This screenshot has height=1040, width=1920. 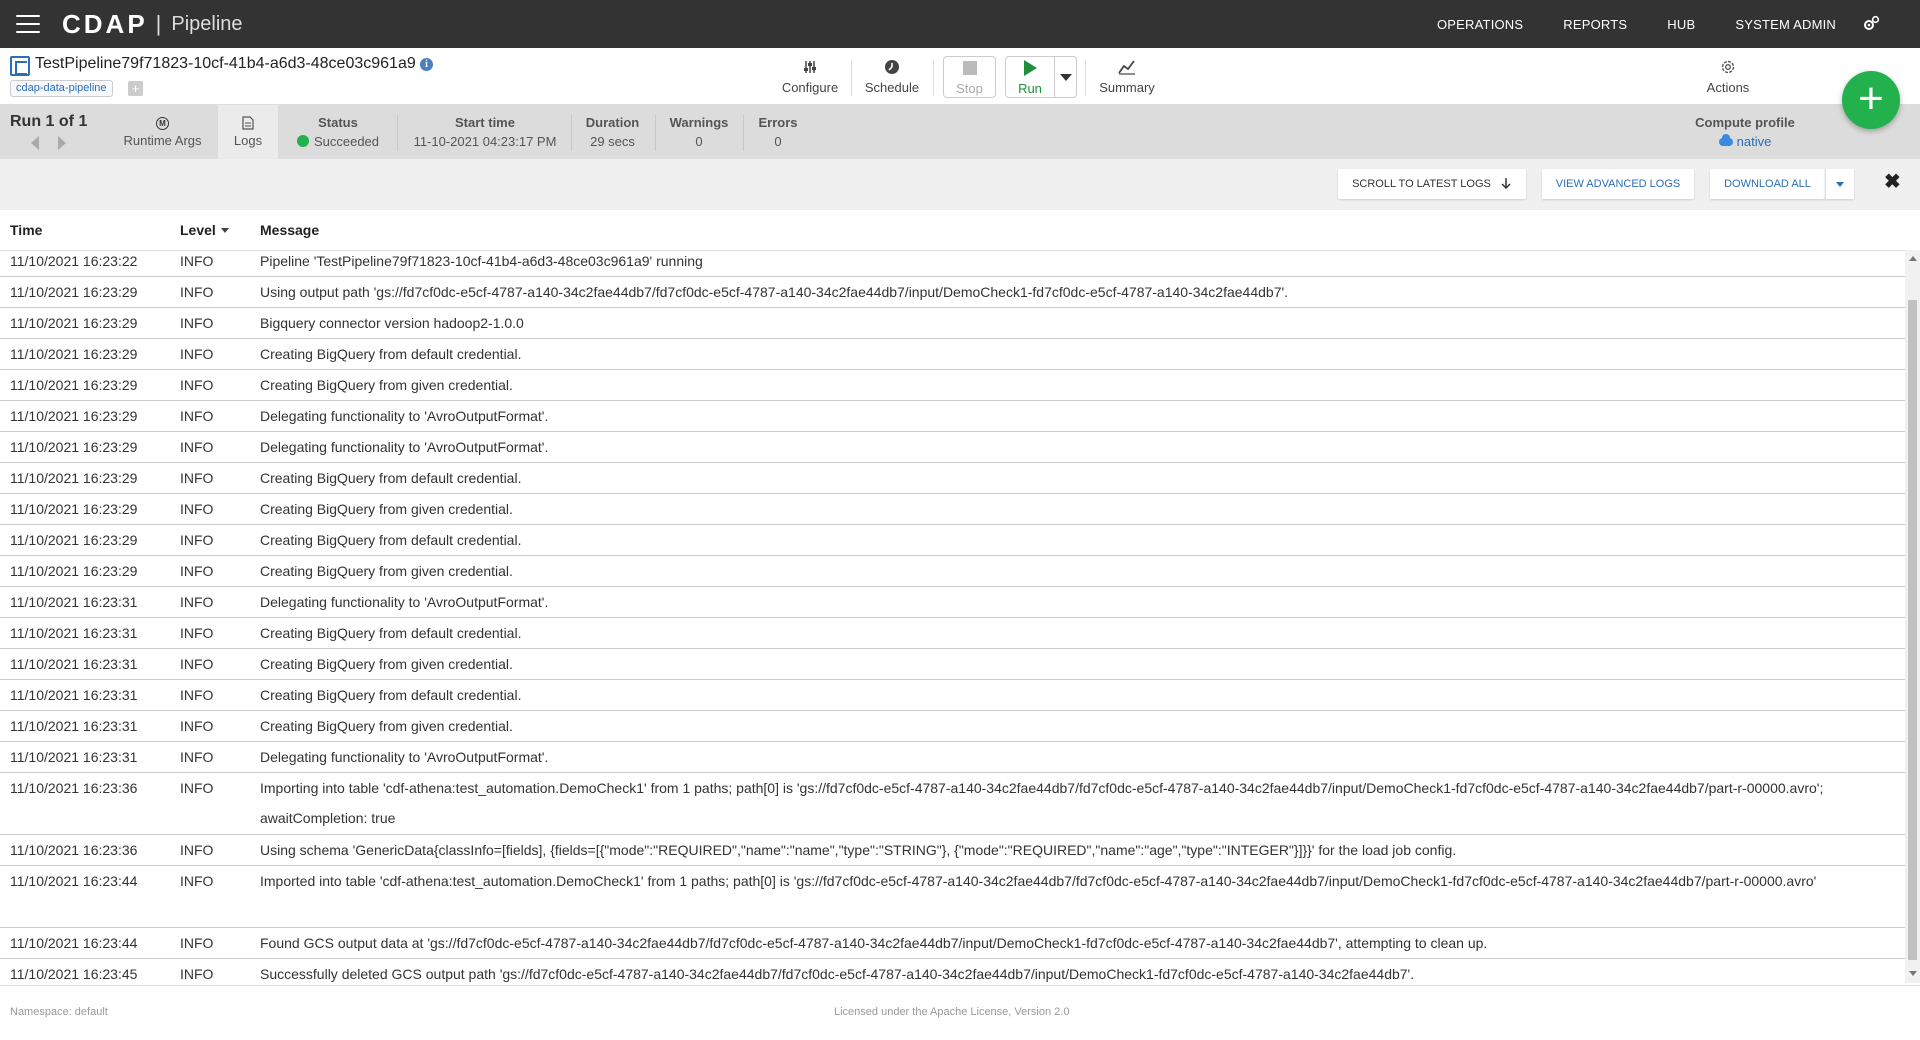 I want to click on compute-profile-stat: Compute profile native, so click(x=1745, y=132).